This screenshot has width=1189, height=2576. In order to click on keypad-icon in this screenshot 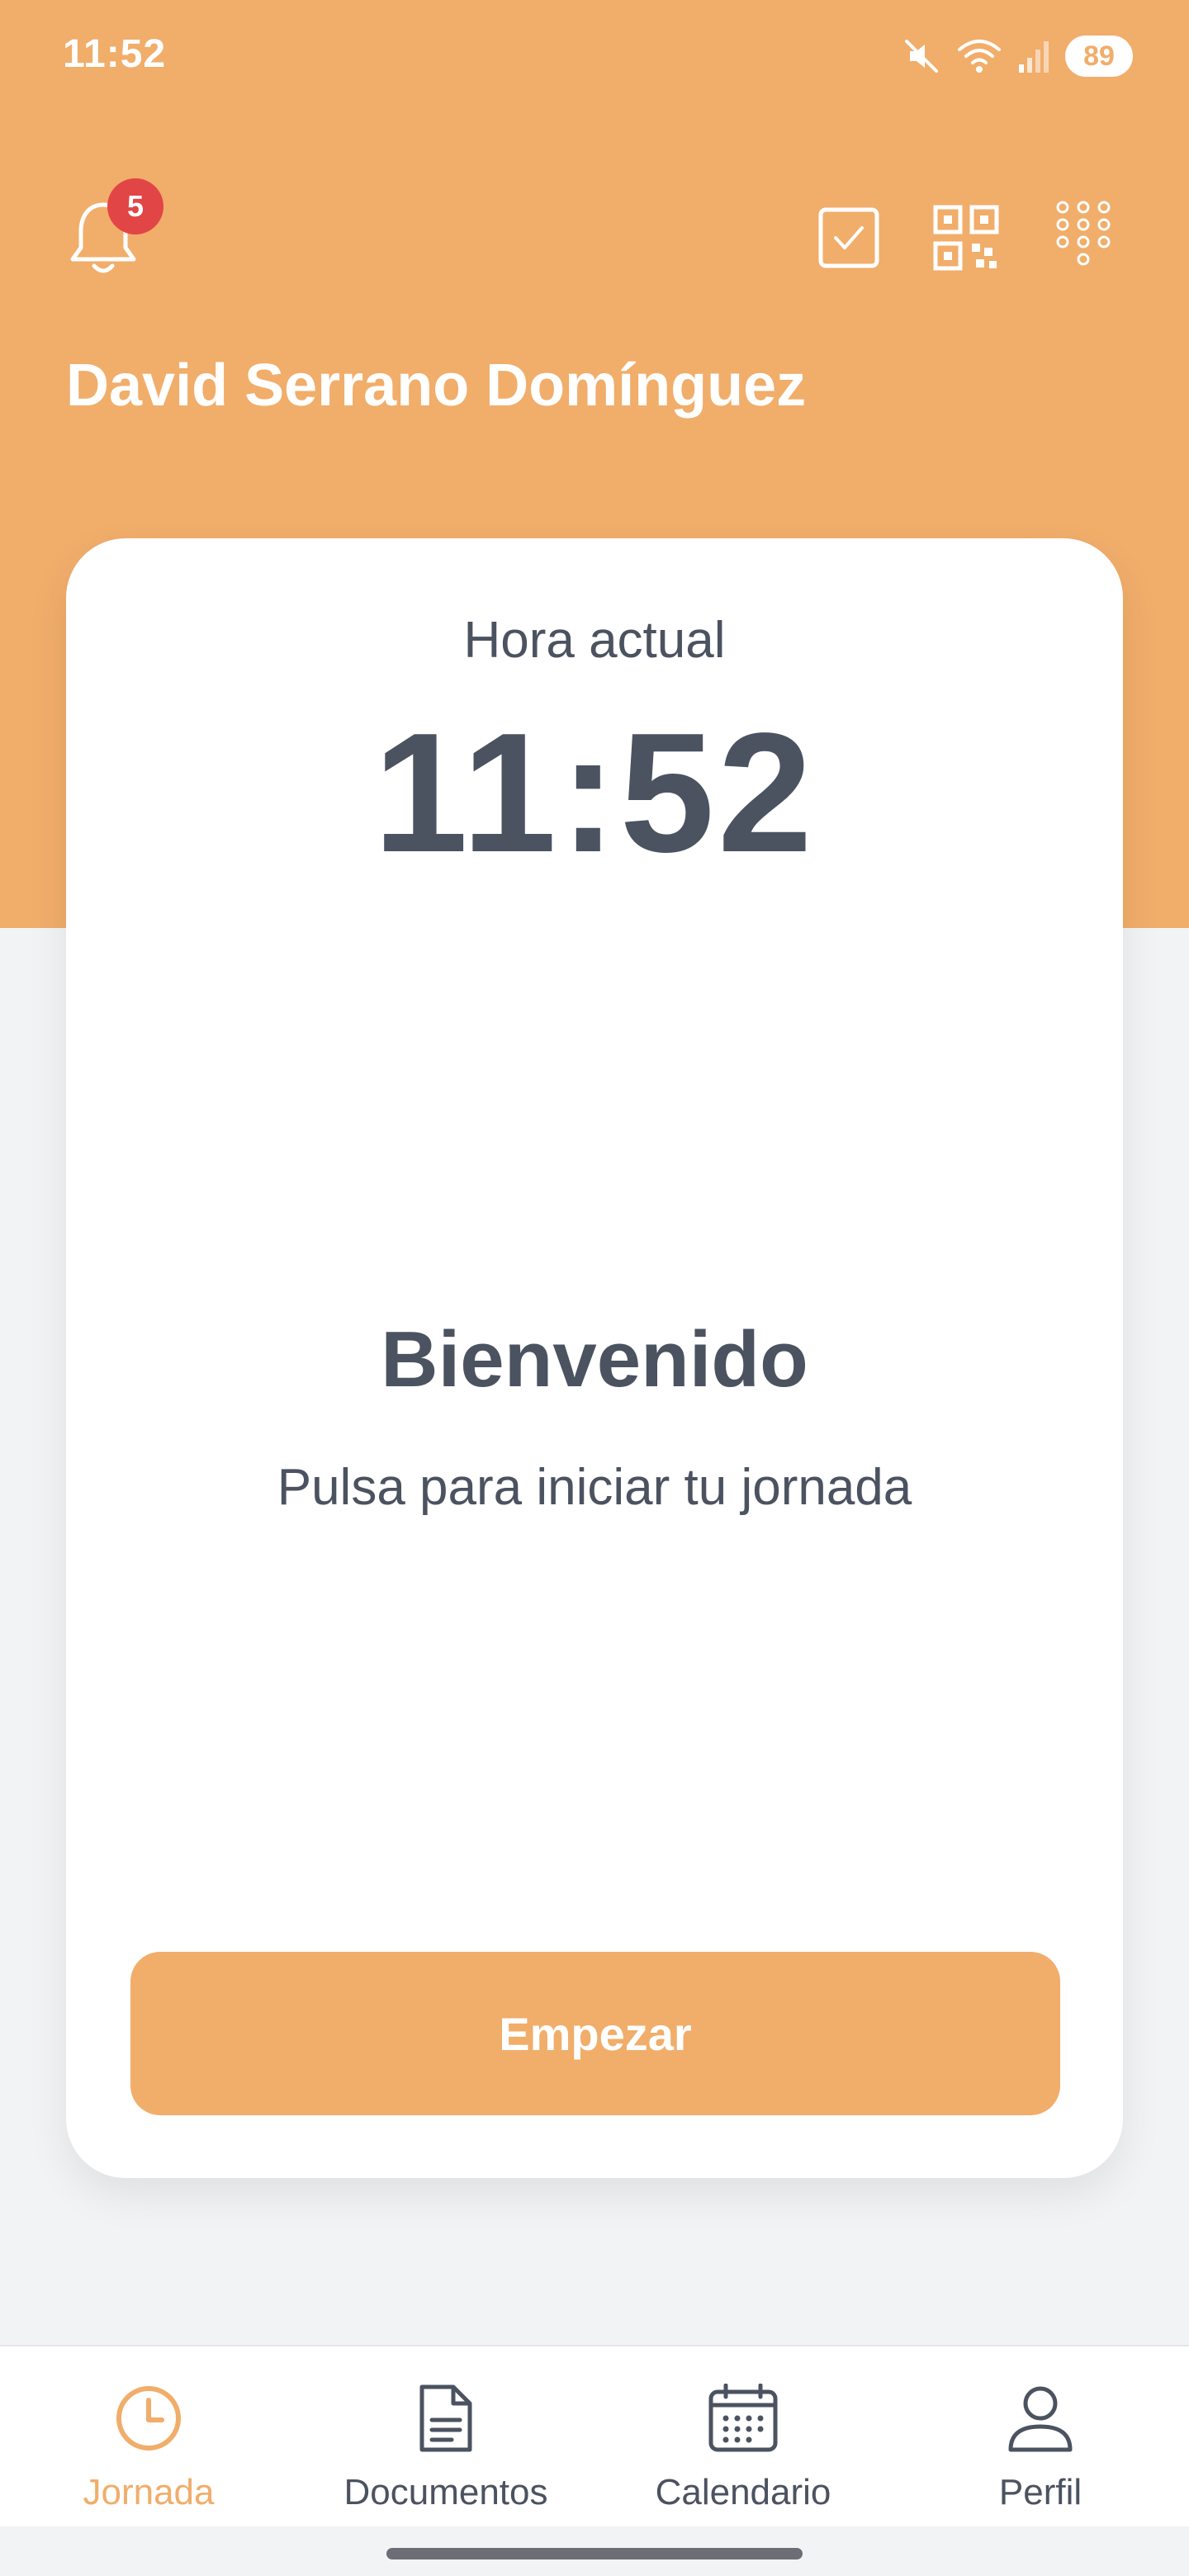, I will do `click(1083, 233)`.